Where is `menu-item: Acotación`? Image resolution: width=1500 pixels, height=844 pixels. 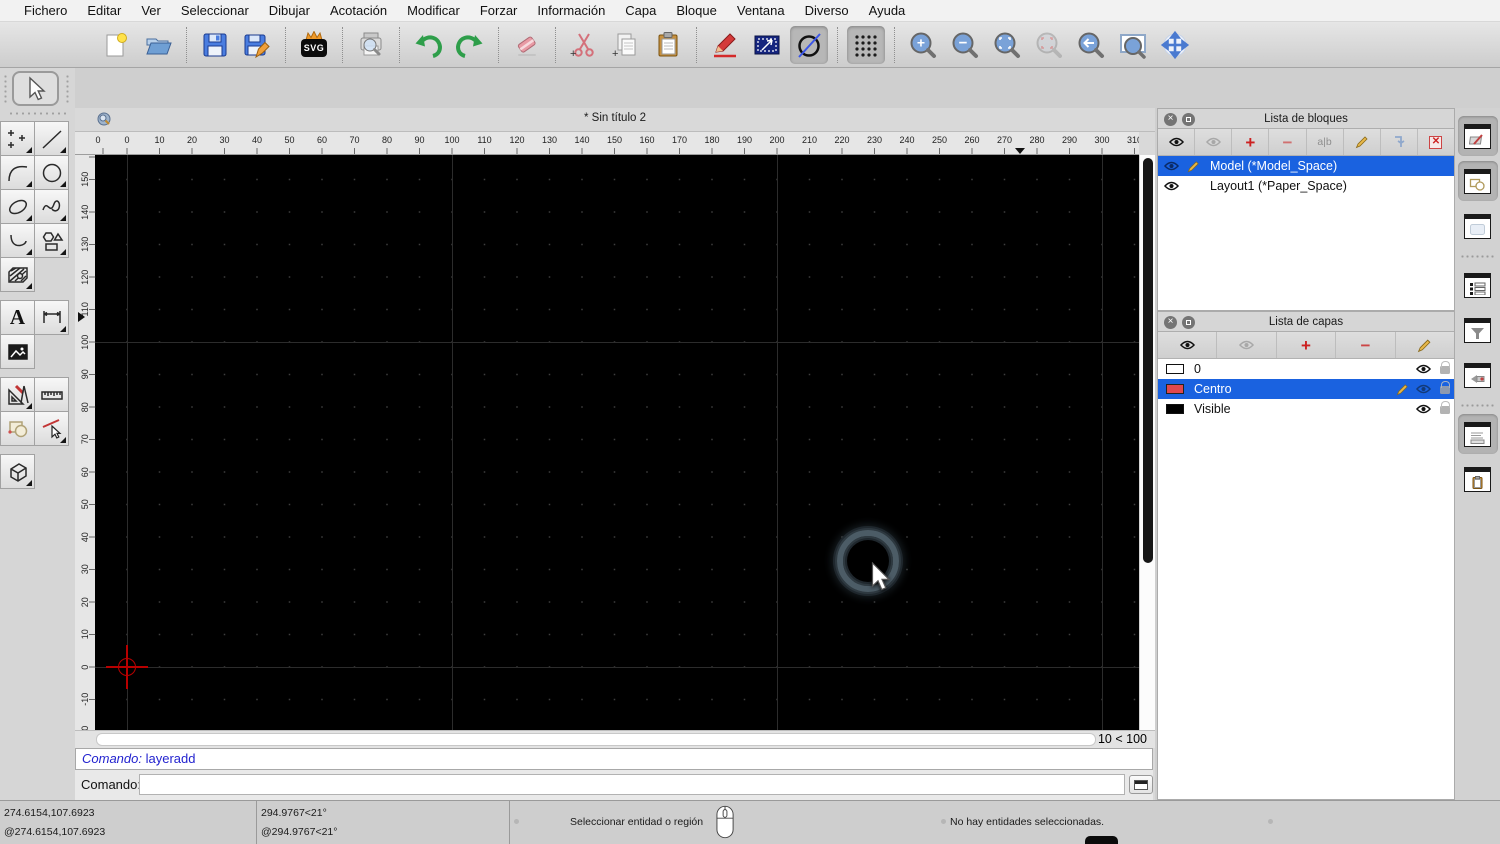 menu-item: Acotación is located at coordinates (358, 11).